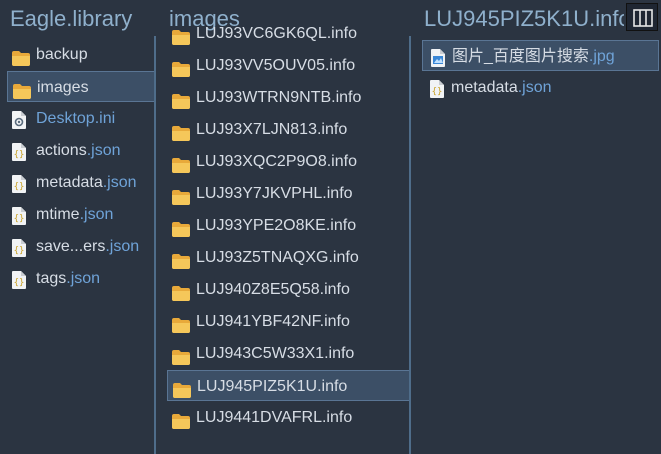 This screenshot has width=661, height=454. What do you see at coordinates (71, 246) in the screenshot?
I see `item-name: save...ers` at bounding box center [71, 246].